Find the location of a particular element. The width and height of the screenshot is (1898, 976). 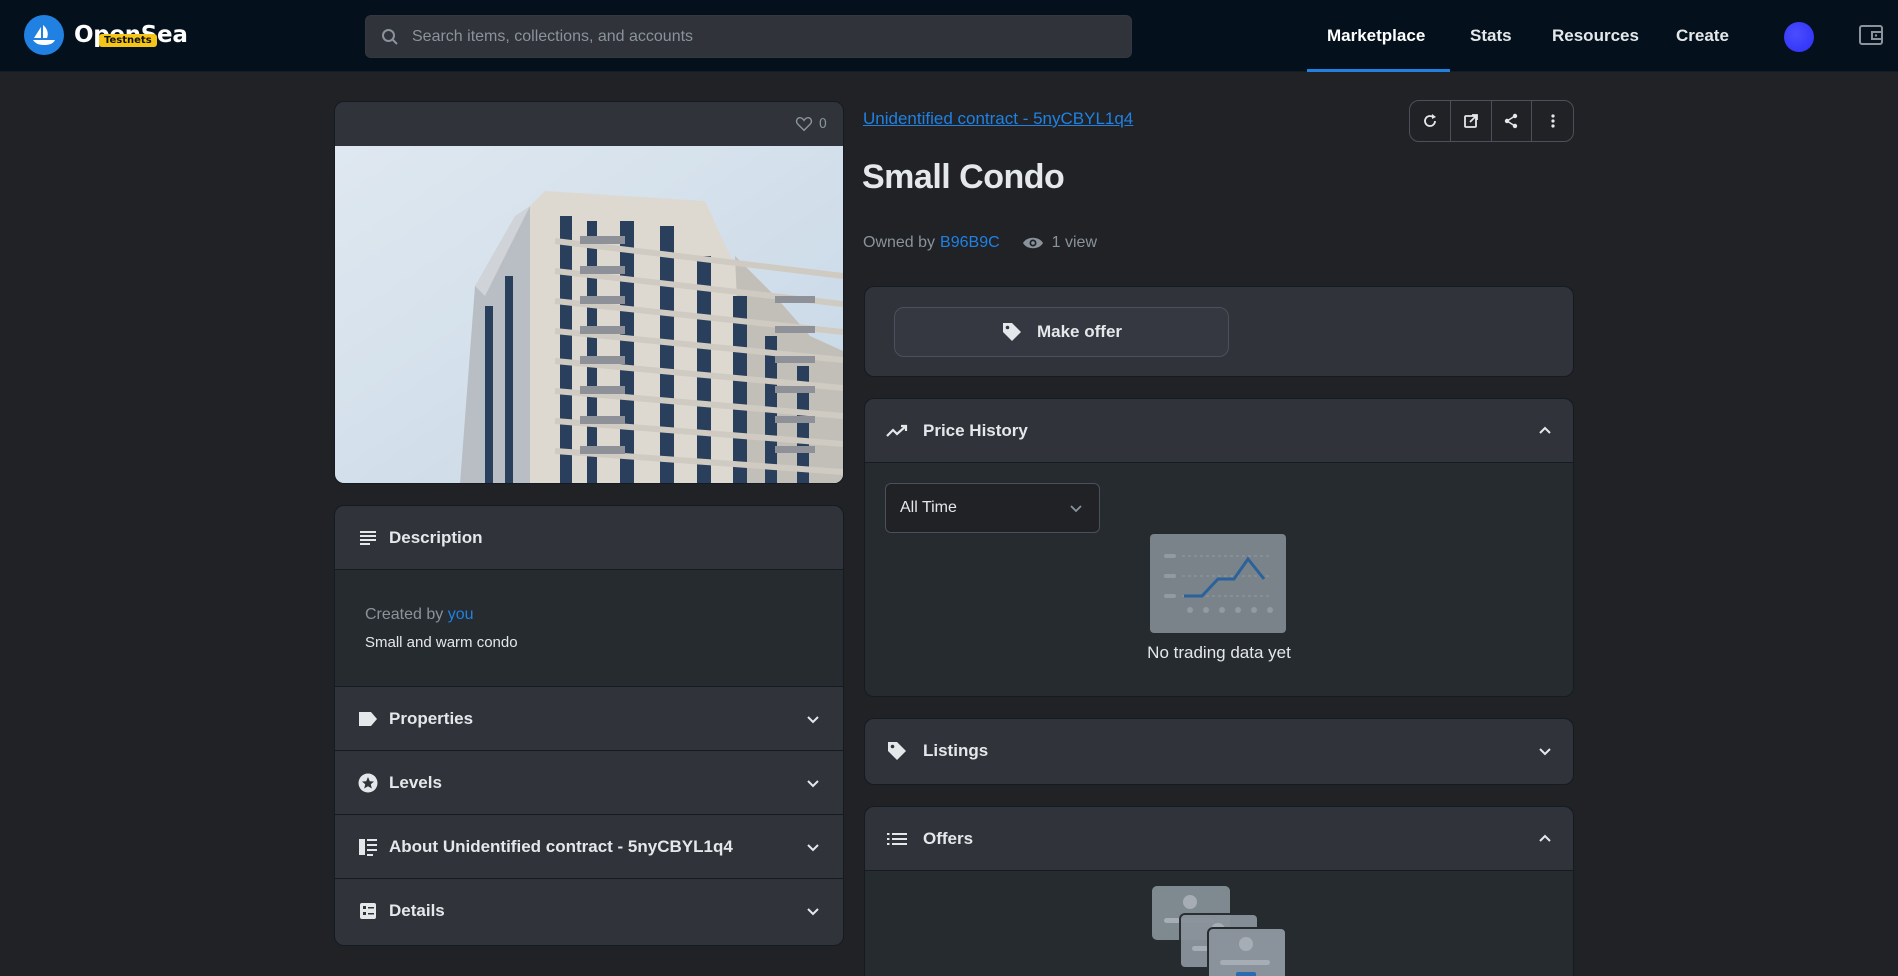

make-offer-button: Make offer is located at coordinates (1061, 332).